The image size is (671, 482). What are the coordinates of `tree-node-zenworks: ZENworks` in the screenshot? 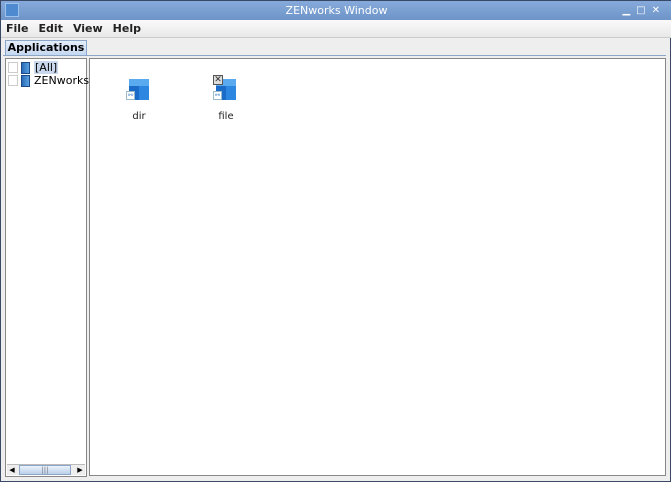 It's located at (48, 80).